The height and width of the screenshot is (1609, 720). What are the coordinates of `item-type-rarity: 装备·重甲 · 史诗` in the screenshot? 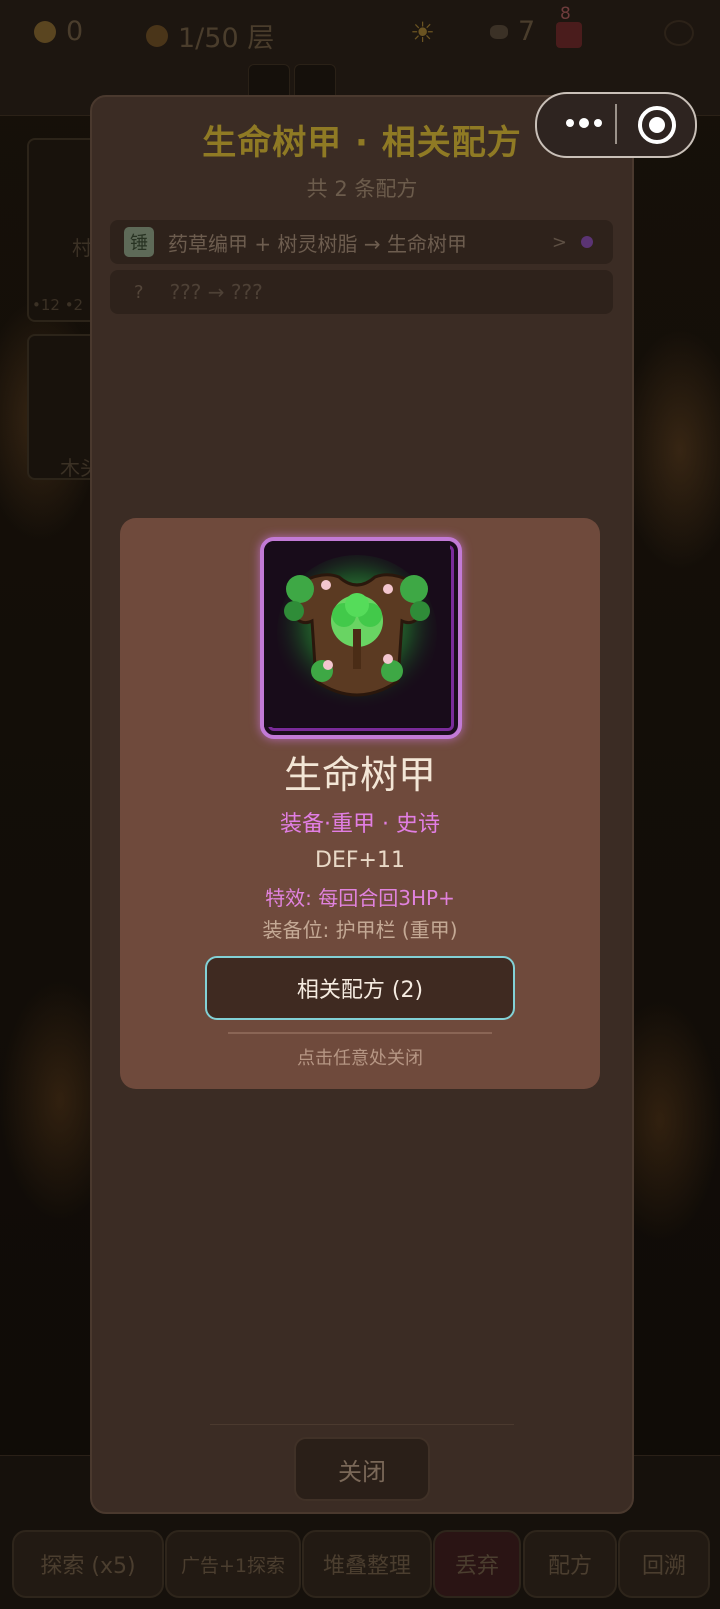 It's located at (360, 824).